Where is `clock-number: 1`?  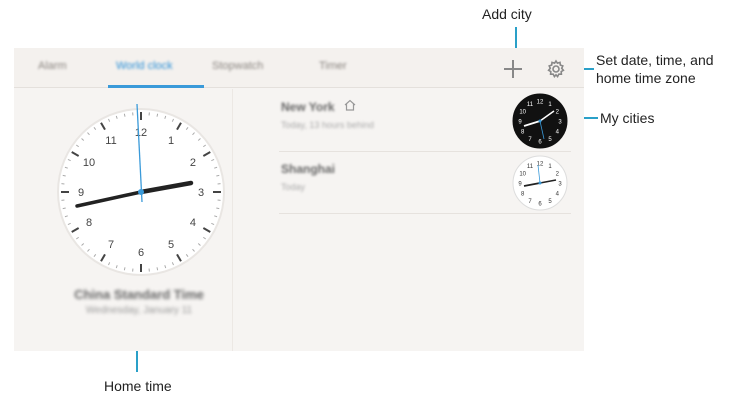
clock-number: 1 is located at coordinates (171, 141).